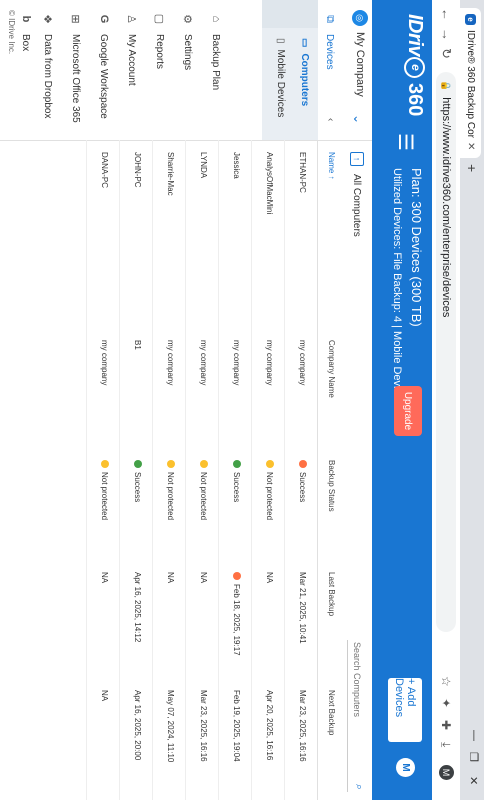 Image resolution: width=484 pixels, height=800 pixels. I want to click on forward-icon: →, so click(446, 34).